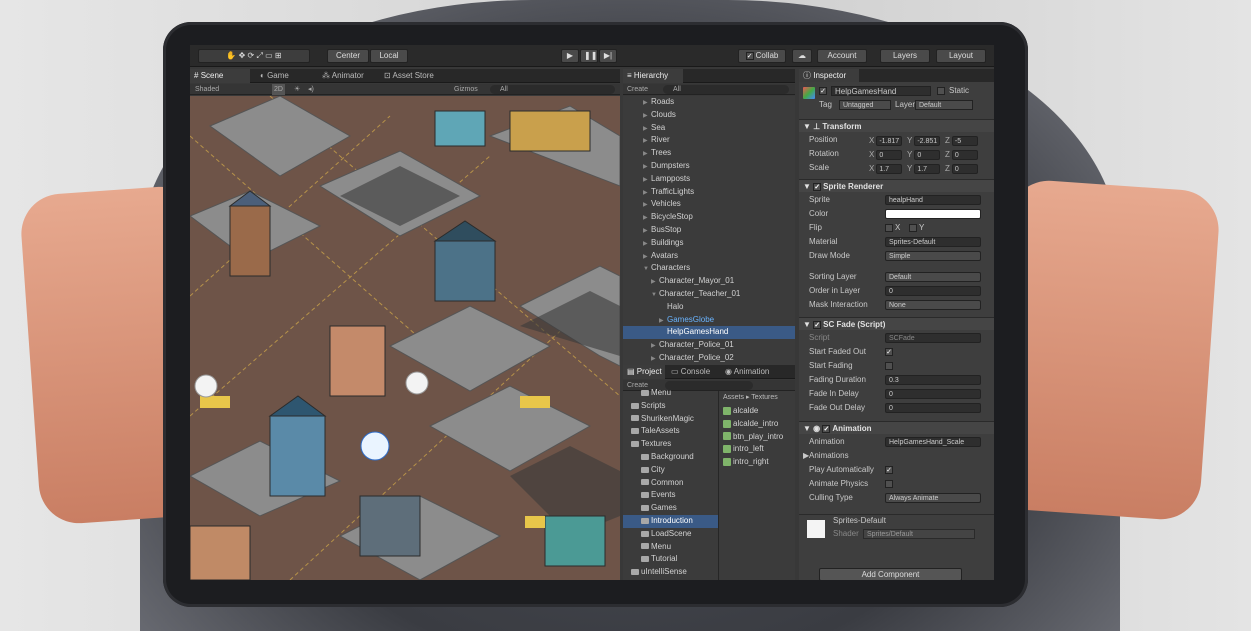 This screenshot has height=631, width=1251. I want to click on tab-asset-store: ⊡ Asset Store, so click(415, 76).